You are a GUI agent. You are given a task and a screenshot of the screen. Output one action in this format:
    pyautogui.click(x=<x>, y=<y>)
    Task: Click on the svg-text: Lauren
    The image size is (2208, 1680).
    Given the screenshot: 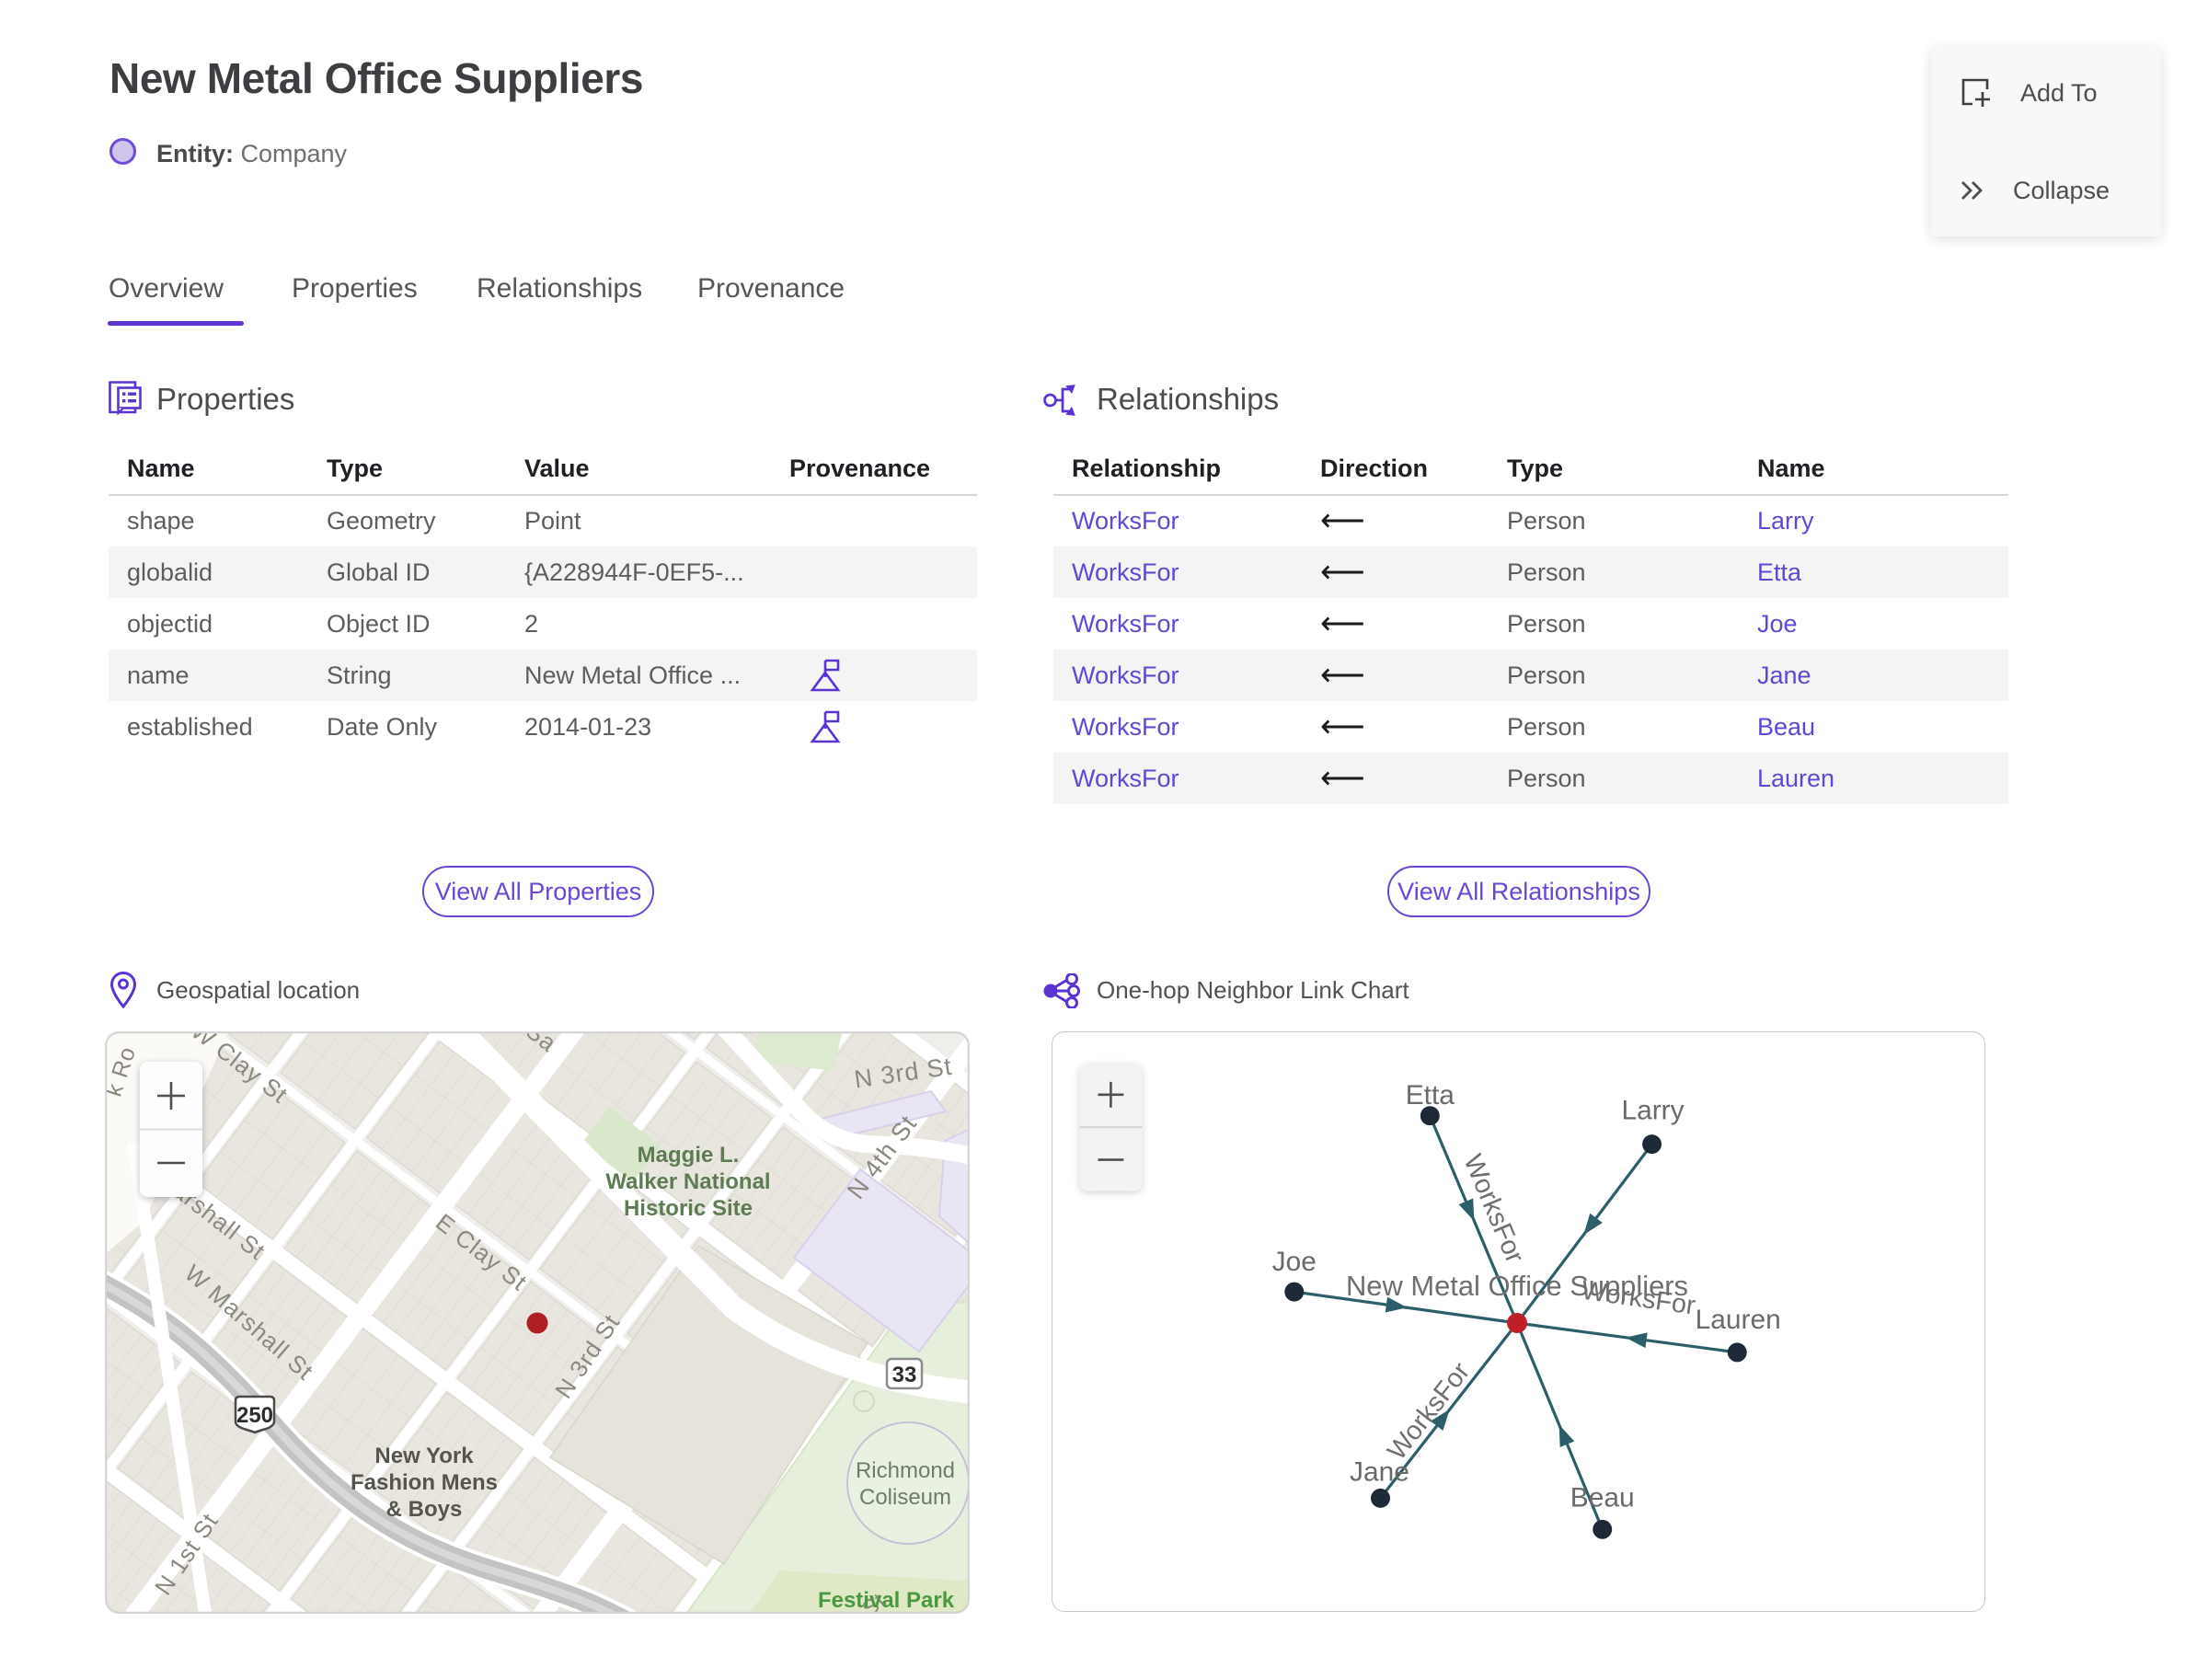 What is the action you would take?
    pyautogui.click(x=1738, y=1320)
    